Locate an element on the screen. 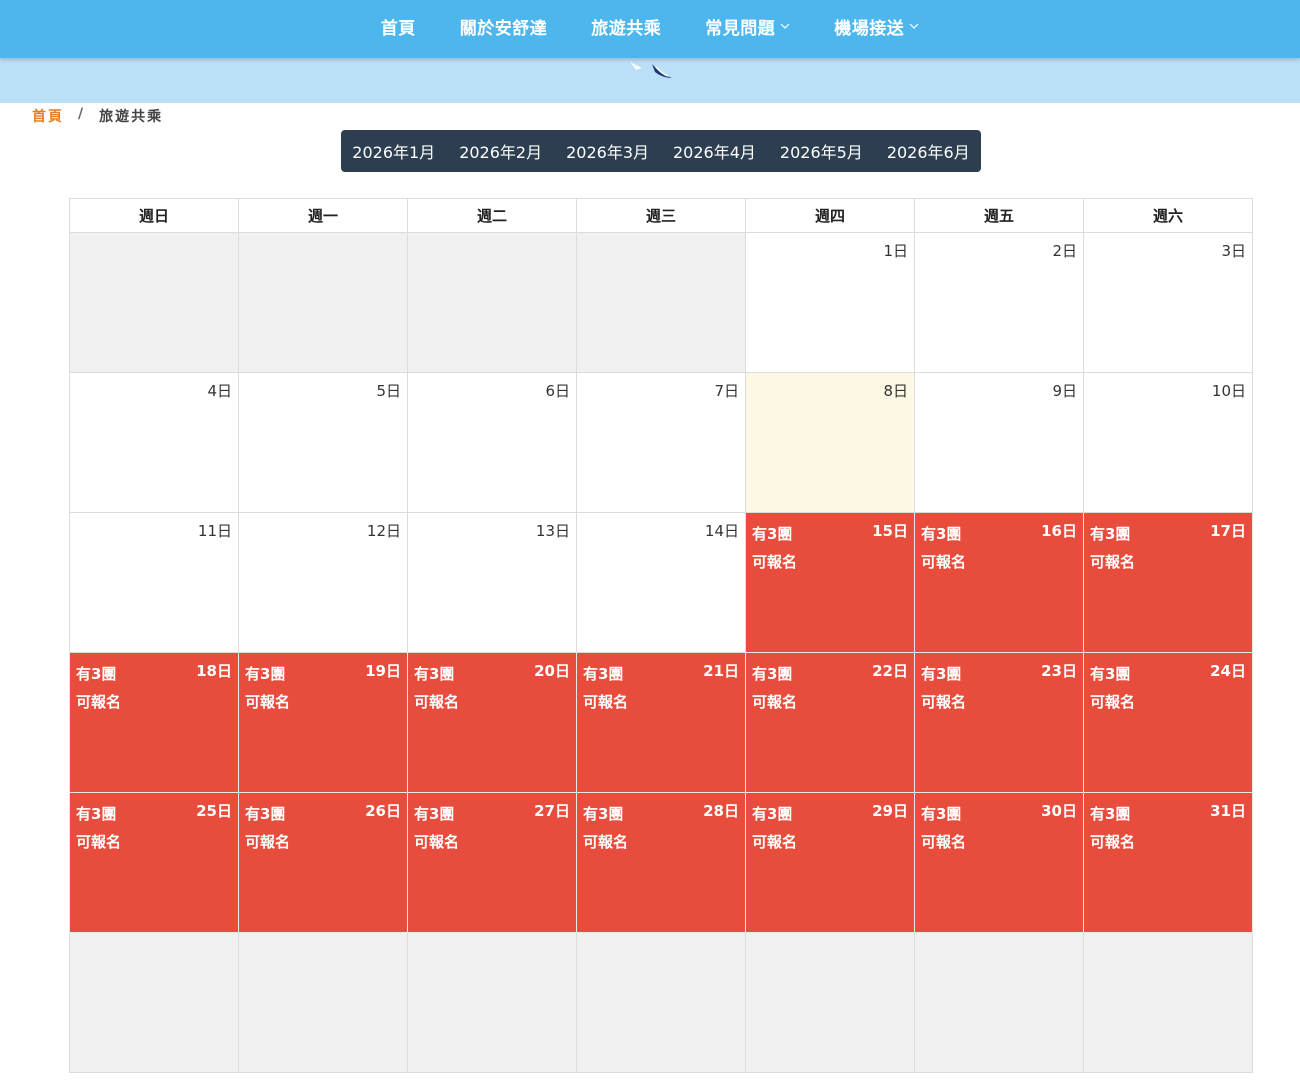 The image size is (1300, 1091). calendar-day: 7日 is located at coordinates (661, 442).